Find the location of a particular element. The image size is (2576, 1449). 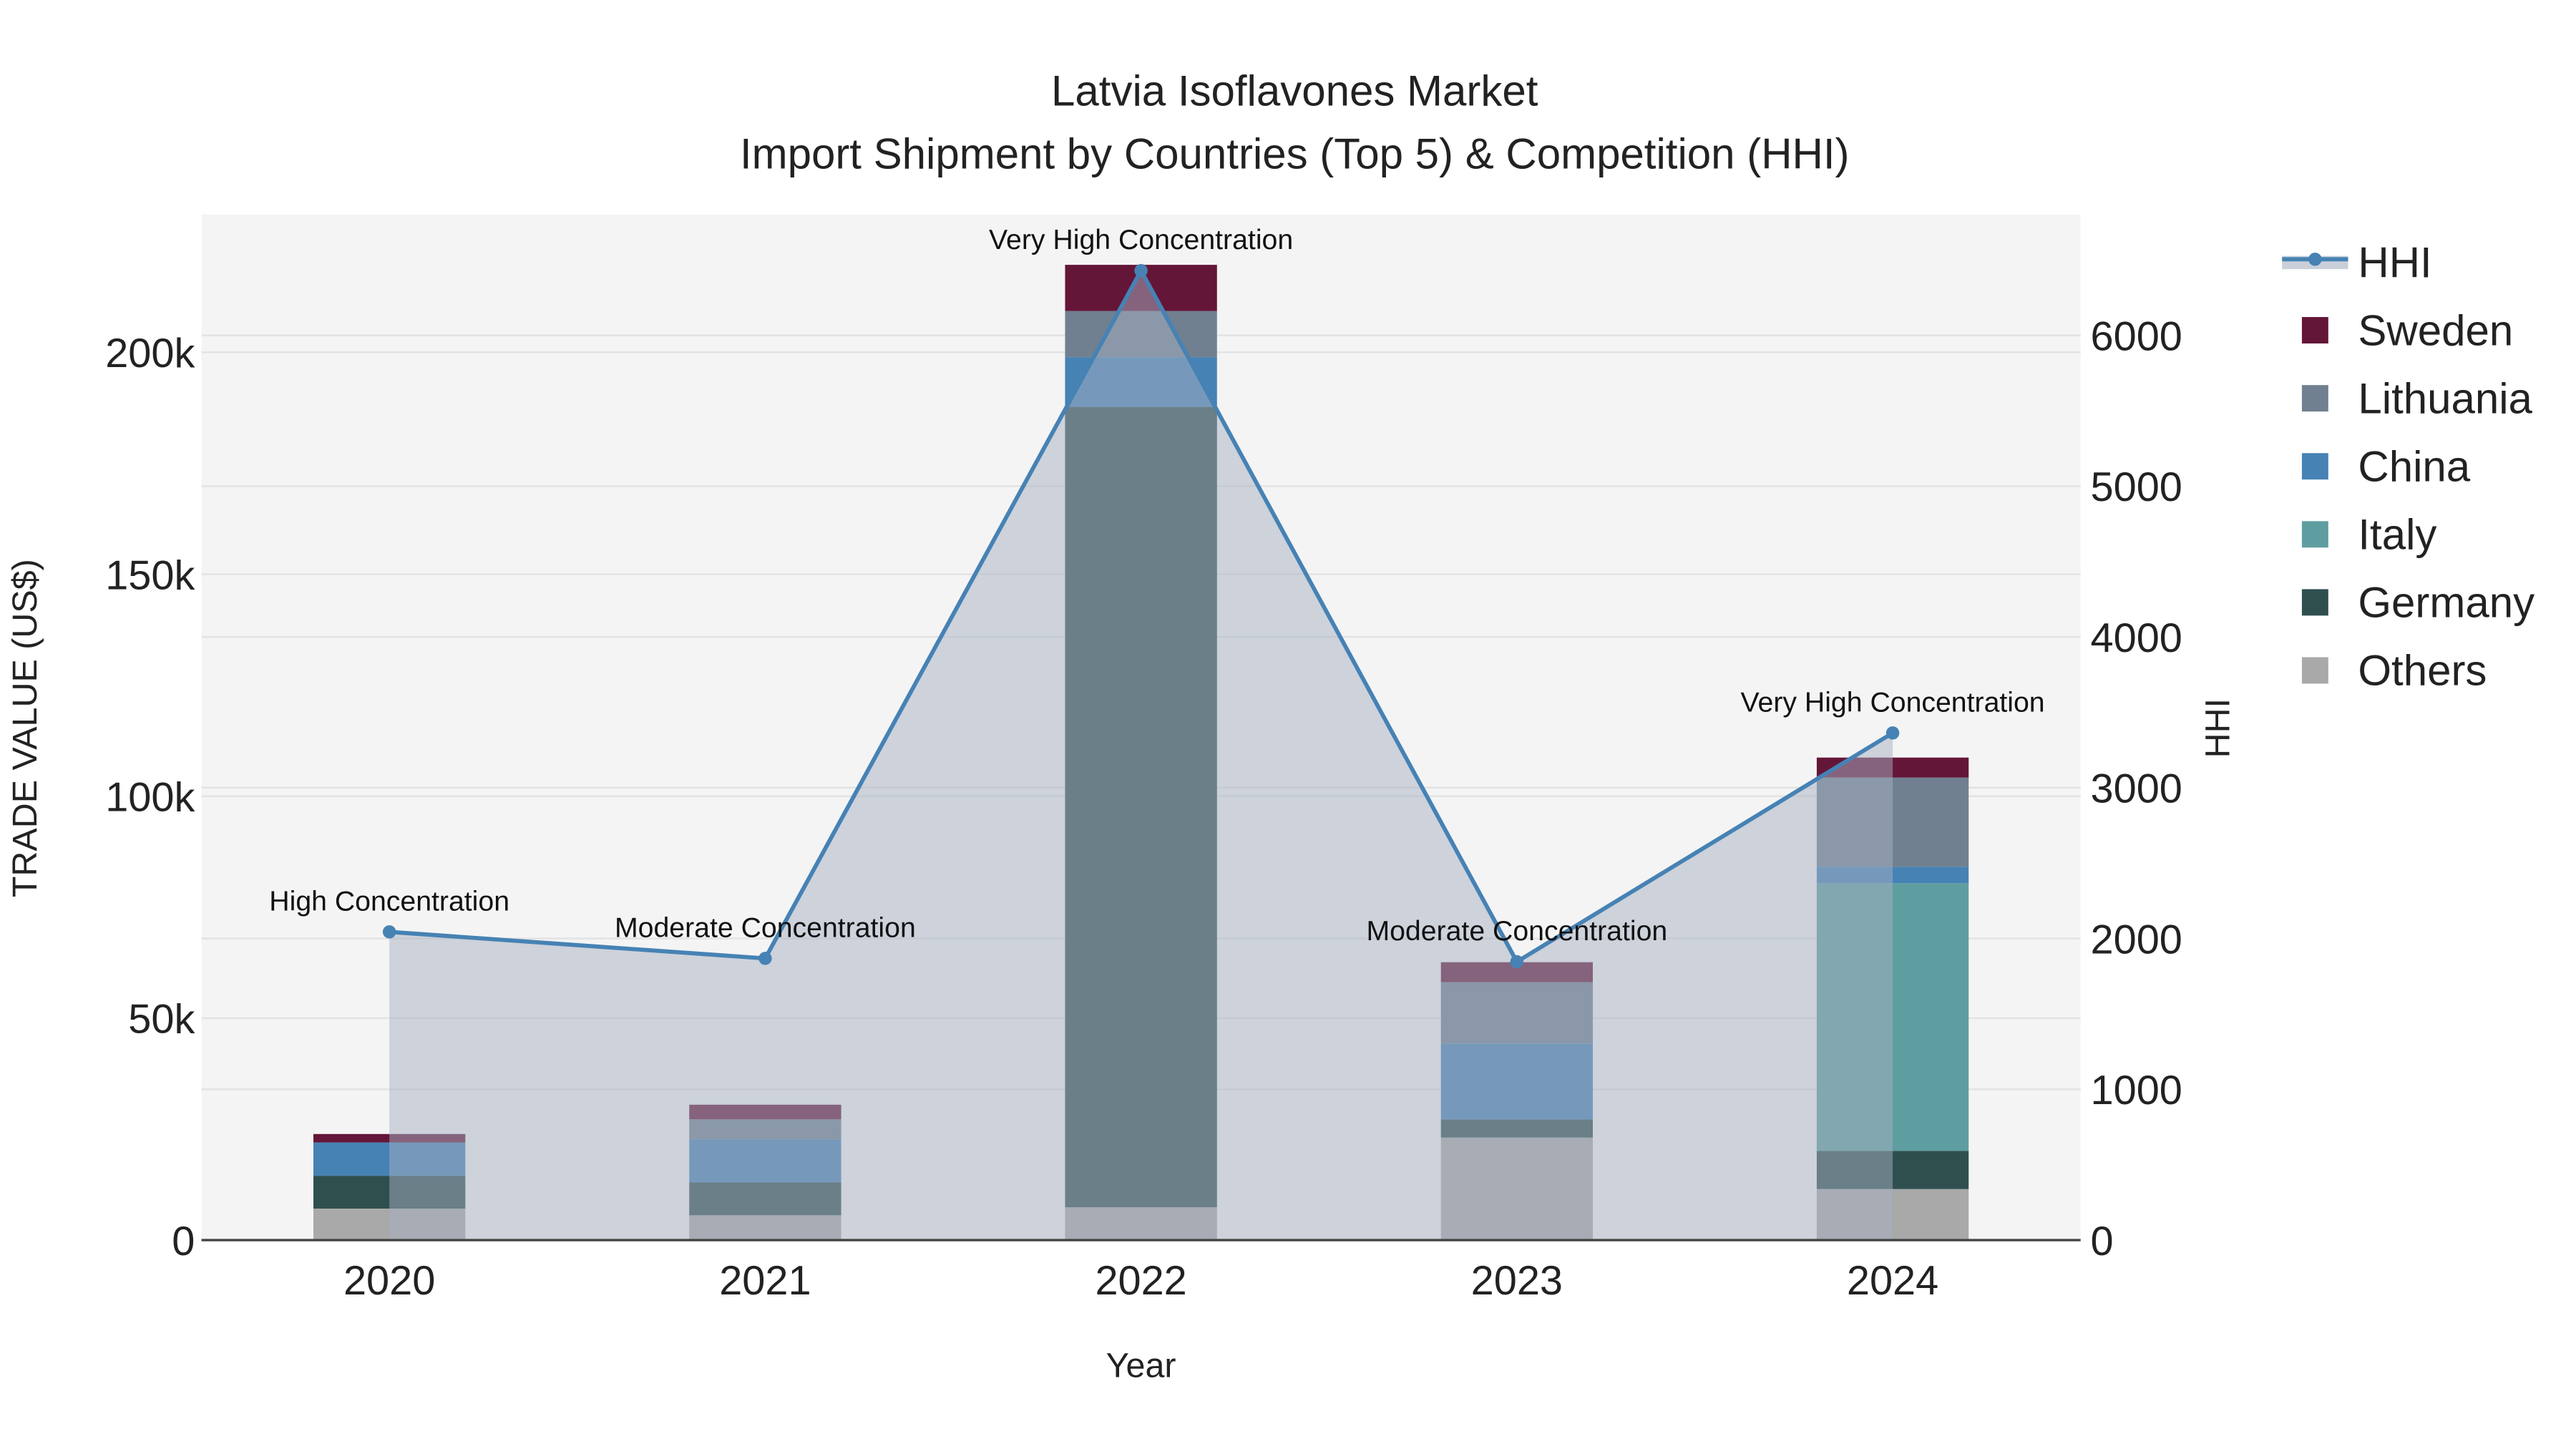

chart-title: Latvia Isoflavones Market is located at coordinates (1294, 91).